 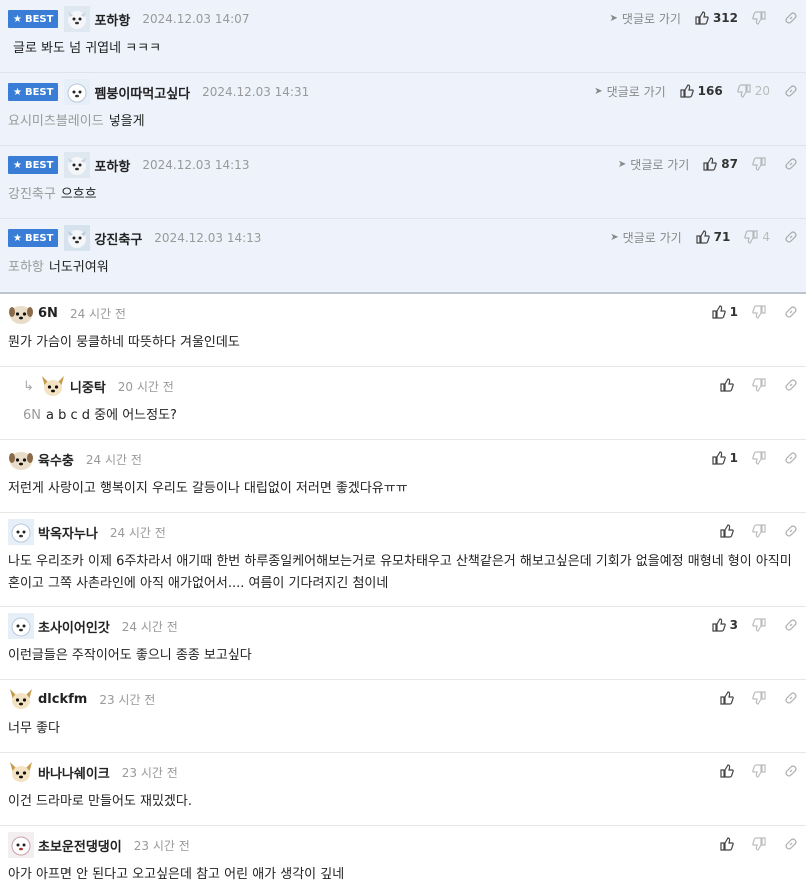 What do you see at coordinates (74, 772) in the screenshot?
I see `nickname: 바나나쉐이크` at bounding box center [74, 772].